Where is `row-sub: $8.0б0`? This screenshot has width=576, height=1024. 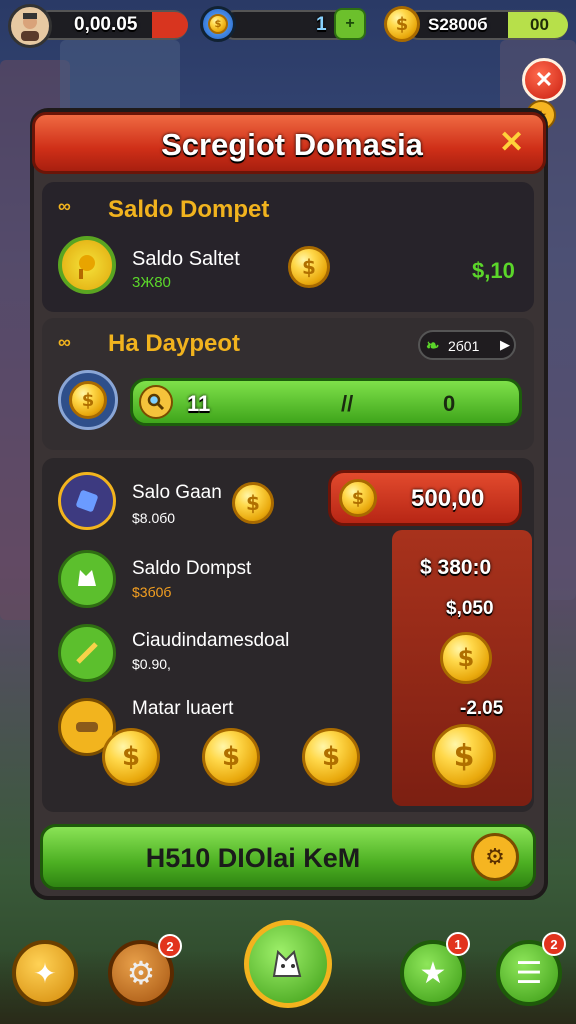
row-sub: $8.0б0 is located at coordinates (154, 518).